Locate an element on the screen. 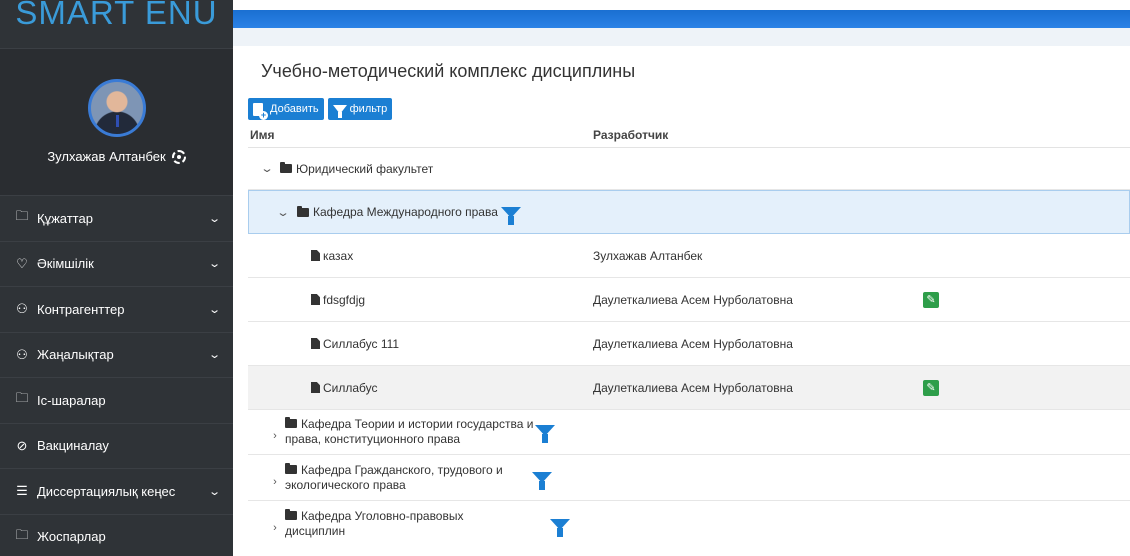  sidebar-item-documents: 🗀 Құжаттар ⌄ is located at coordinates (116, 218).